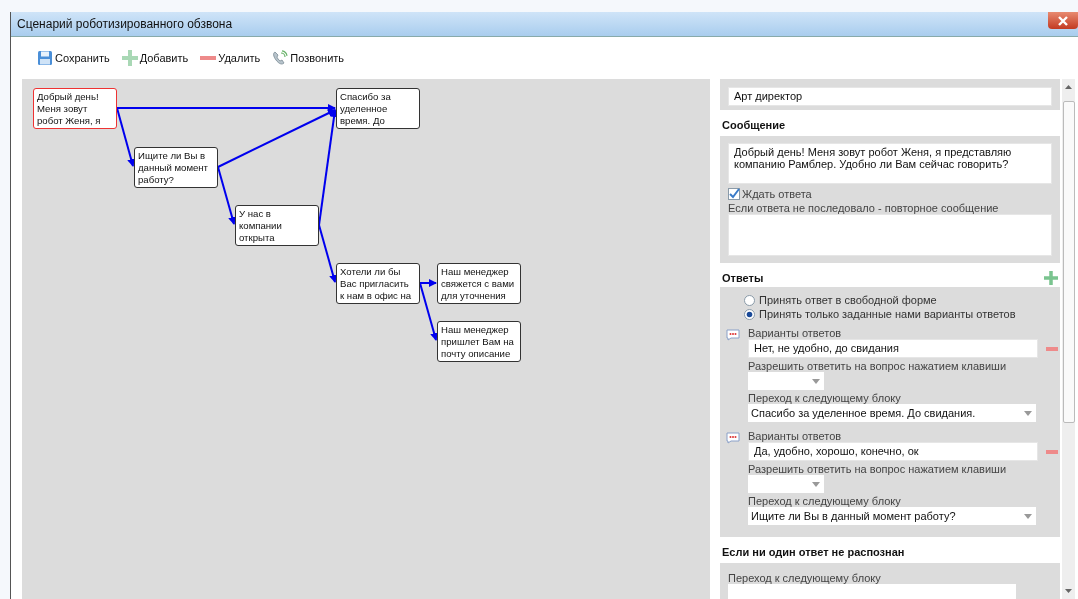  What do you see at coordinates (734, 194) in the screenshot?
I see `checkbox-icon` at bounding box center [734, 194].